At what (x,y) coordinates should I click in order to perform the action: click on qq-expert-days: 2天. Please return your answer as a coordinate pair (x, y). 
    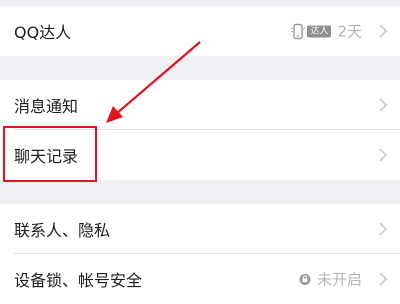
    Looking at the image, I should click on (349, 31).